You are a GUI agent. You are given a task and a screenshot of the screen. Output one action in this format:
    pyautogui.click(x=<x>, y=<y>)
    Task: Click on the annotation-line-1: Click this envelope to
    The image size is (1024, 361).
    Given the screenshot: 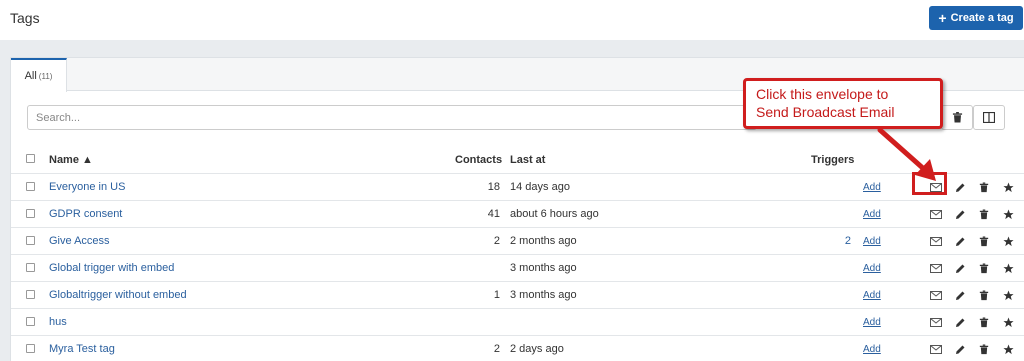 What is the action you would take?
    pyautogui.click(x=822, y=94)
    